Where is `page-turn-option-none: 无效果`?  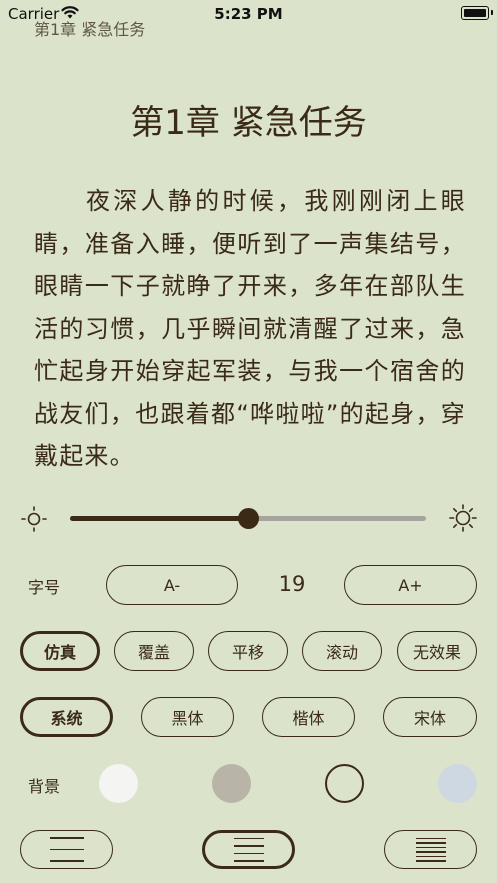
page-turn-option-none: 无效果 is located at coordinates (437, 651).